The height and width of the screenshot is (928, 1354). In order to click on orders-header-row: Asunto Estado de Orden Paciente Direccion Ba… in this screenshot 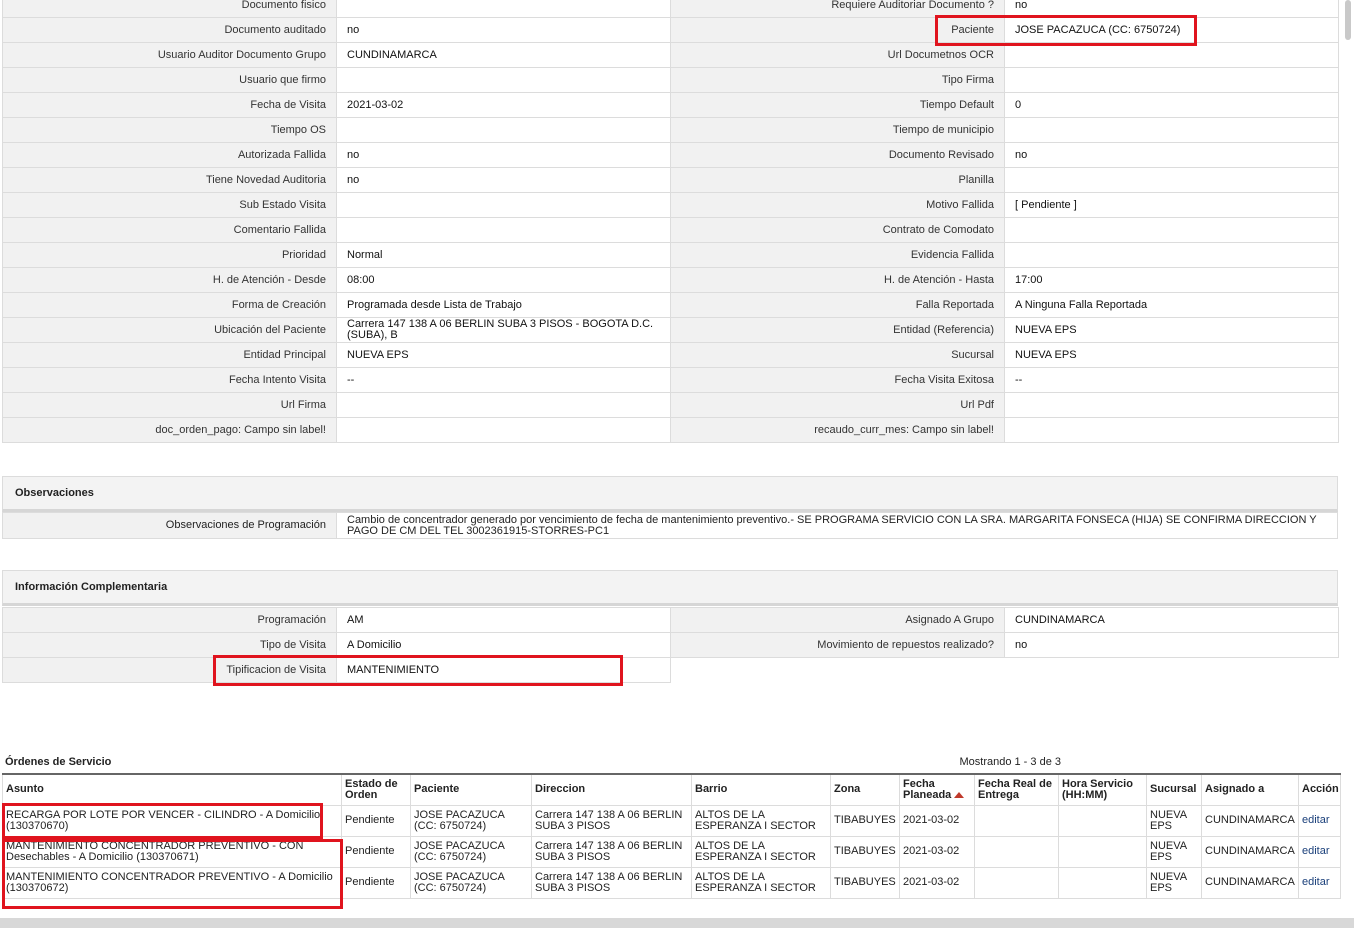, I will do `click(671, 789)`.